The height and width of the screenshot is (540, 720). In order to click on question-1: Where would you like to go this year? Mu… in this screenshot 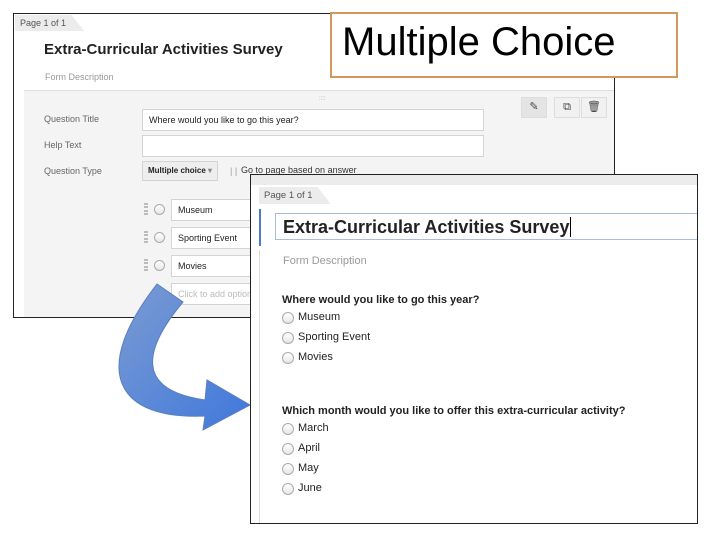, I will do `click(380, 332)`.